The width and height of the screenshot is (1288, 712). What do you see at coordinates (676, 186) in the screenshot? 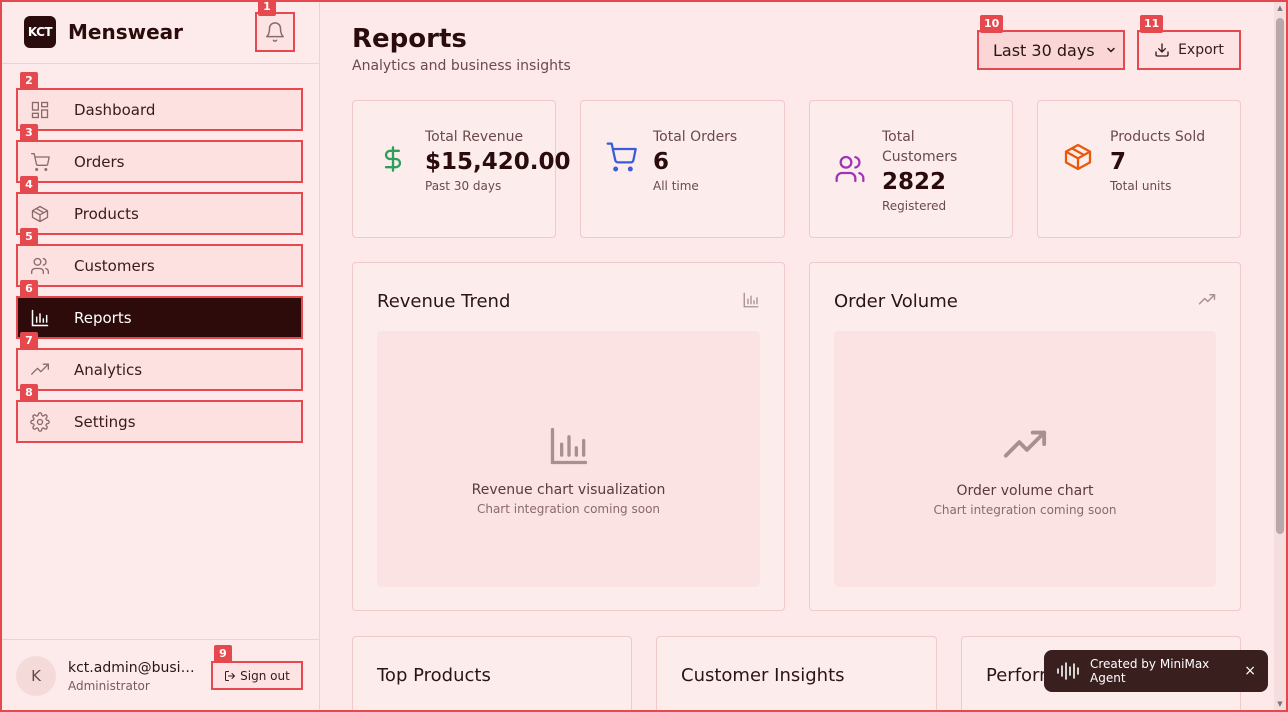
I see `stat-note: All time` at bounding box center [676, 186].